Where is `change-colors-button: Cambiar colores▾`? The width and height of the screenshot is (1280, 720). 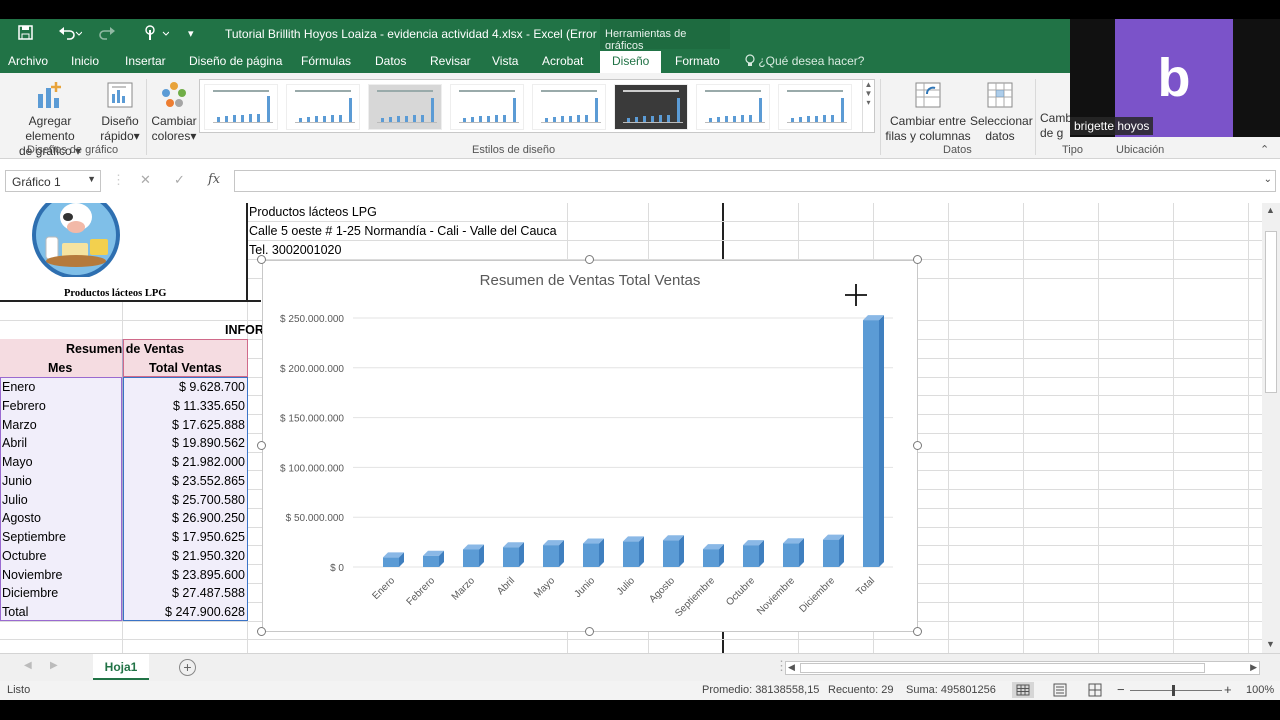
change-colors-button: Cambiar colores▾ is located at coordinates (174, 112).